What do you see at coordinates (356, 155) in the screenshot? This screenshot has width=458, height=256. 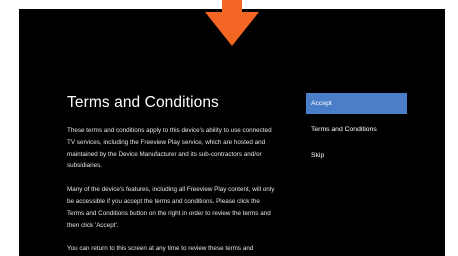 I see `skip-button: Skip` at bounding box center [356, 155].